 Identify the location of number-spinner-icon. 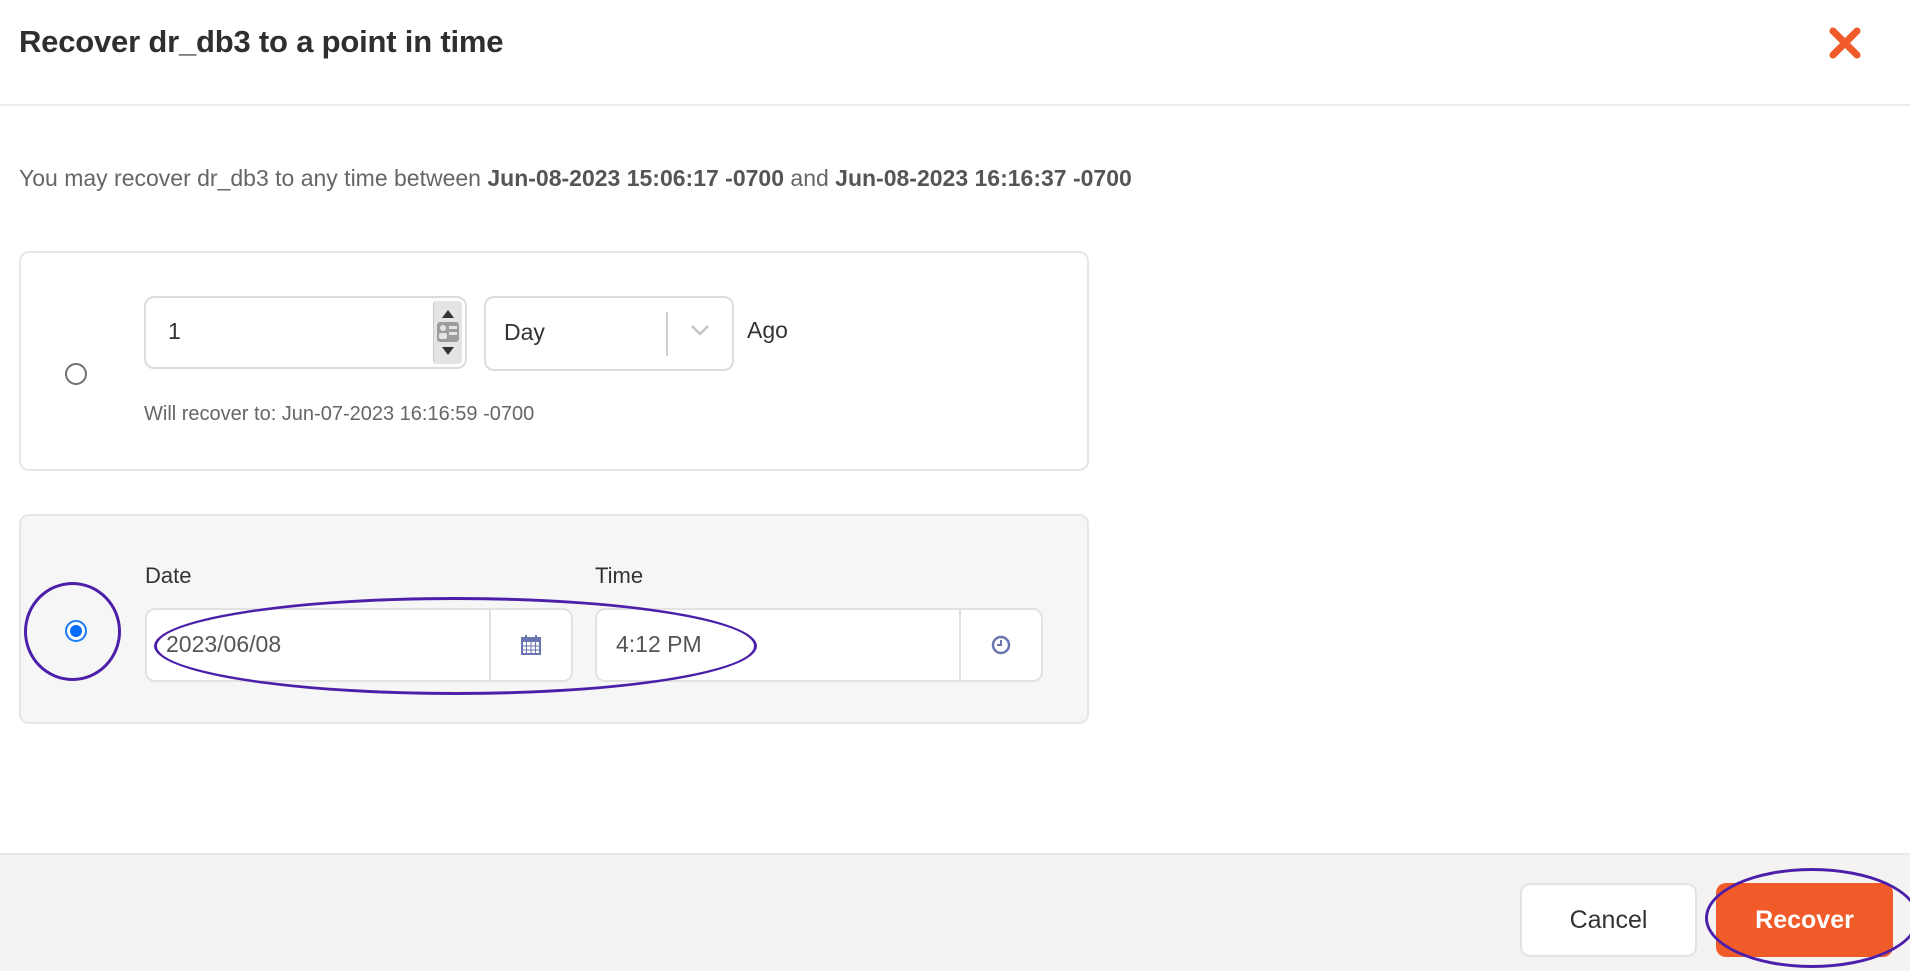
(448, 332).